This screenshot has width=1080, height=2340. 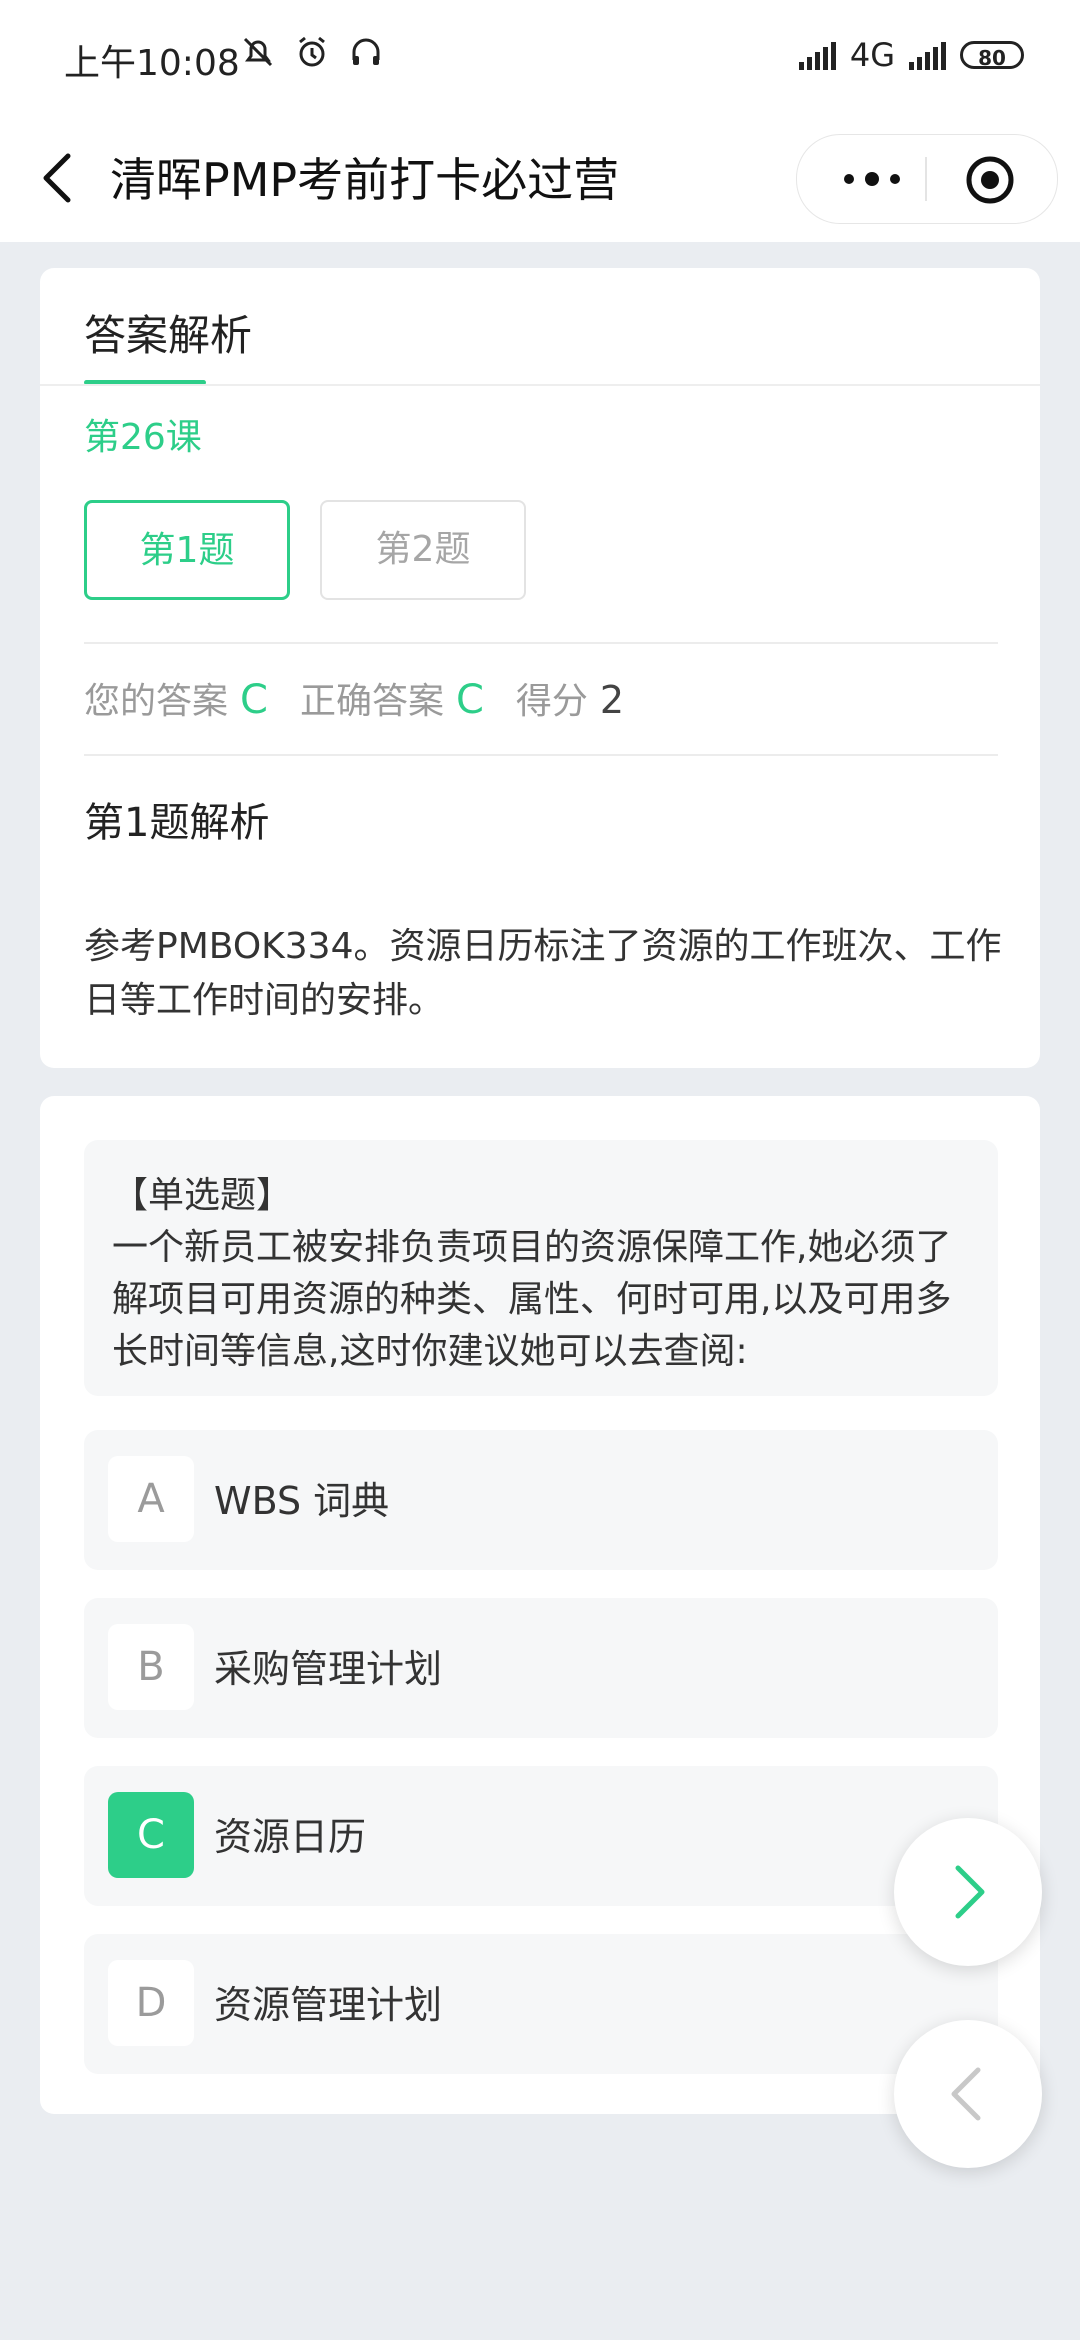 I want to click on question-tab-1: 第1题, so click(x=187, y=550).